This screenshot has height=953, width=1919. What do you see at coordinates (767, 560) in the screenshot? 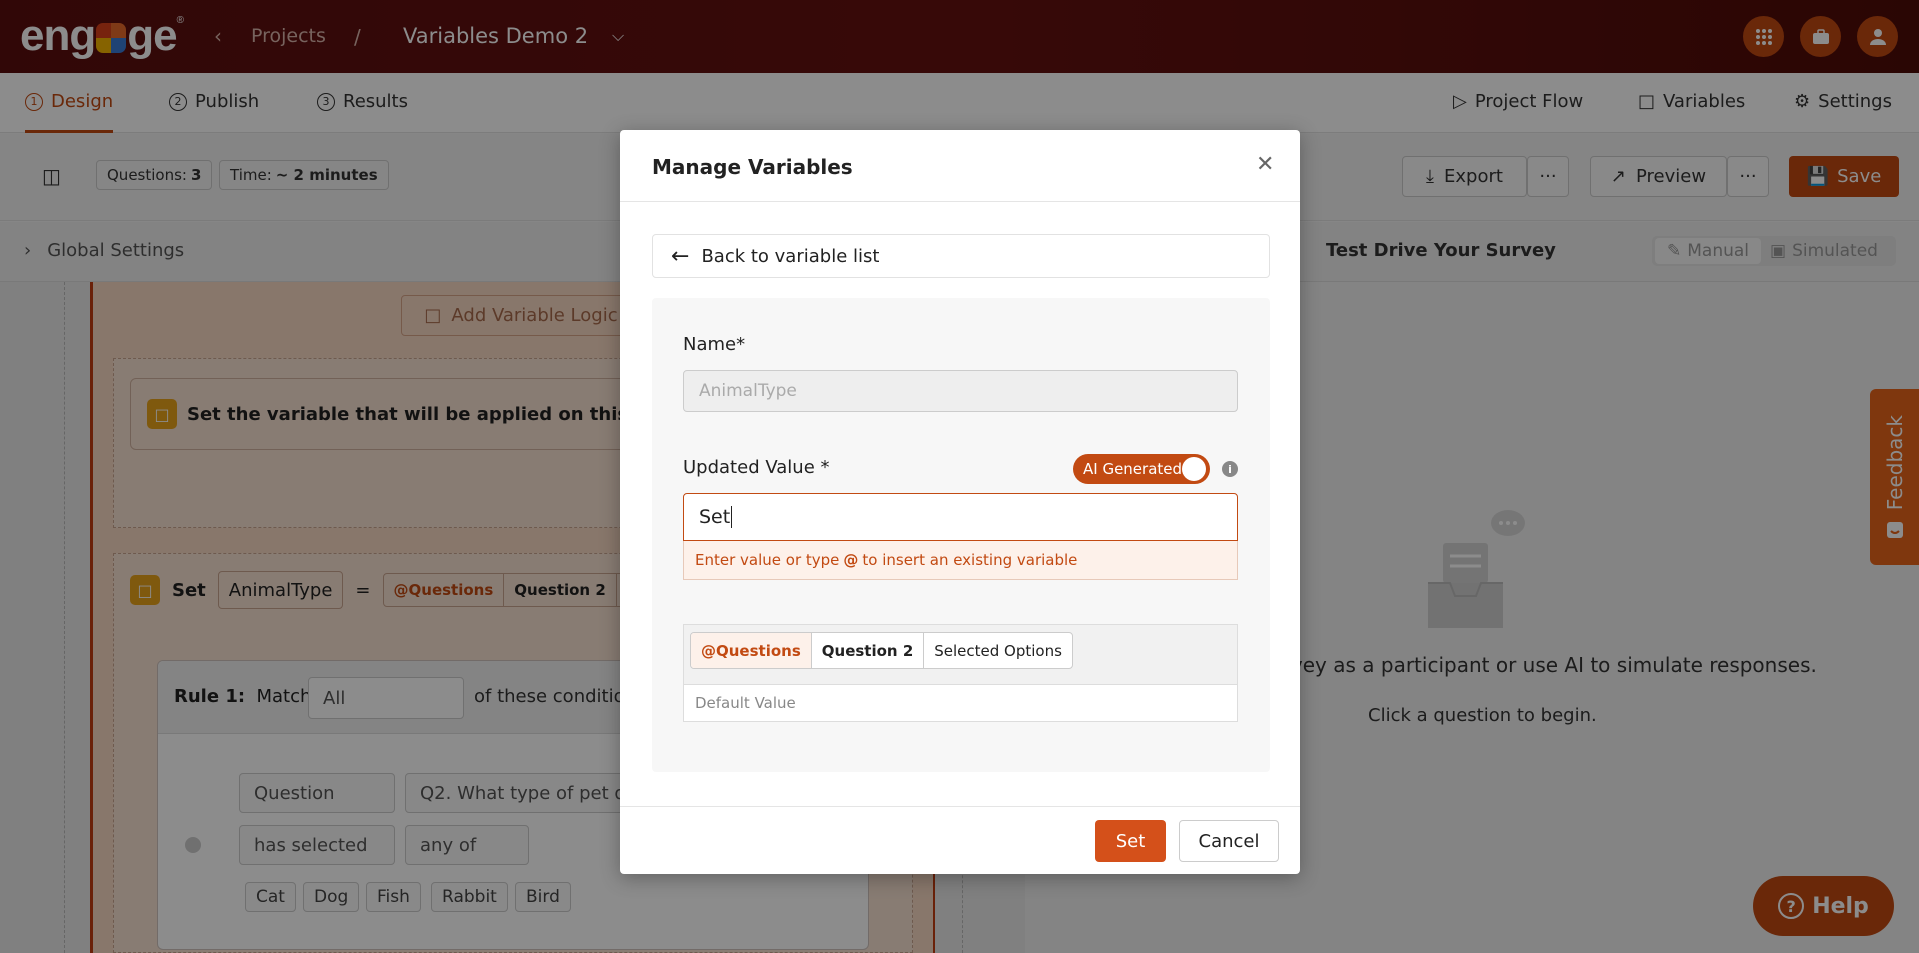
I see `hint-text-pre: Enter value or type` at bounding box center [767, 560].